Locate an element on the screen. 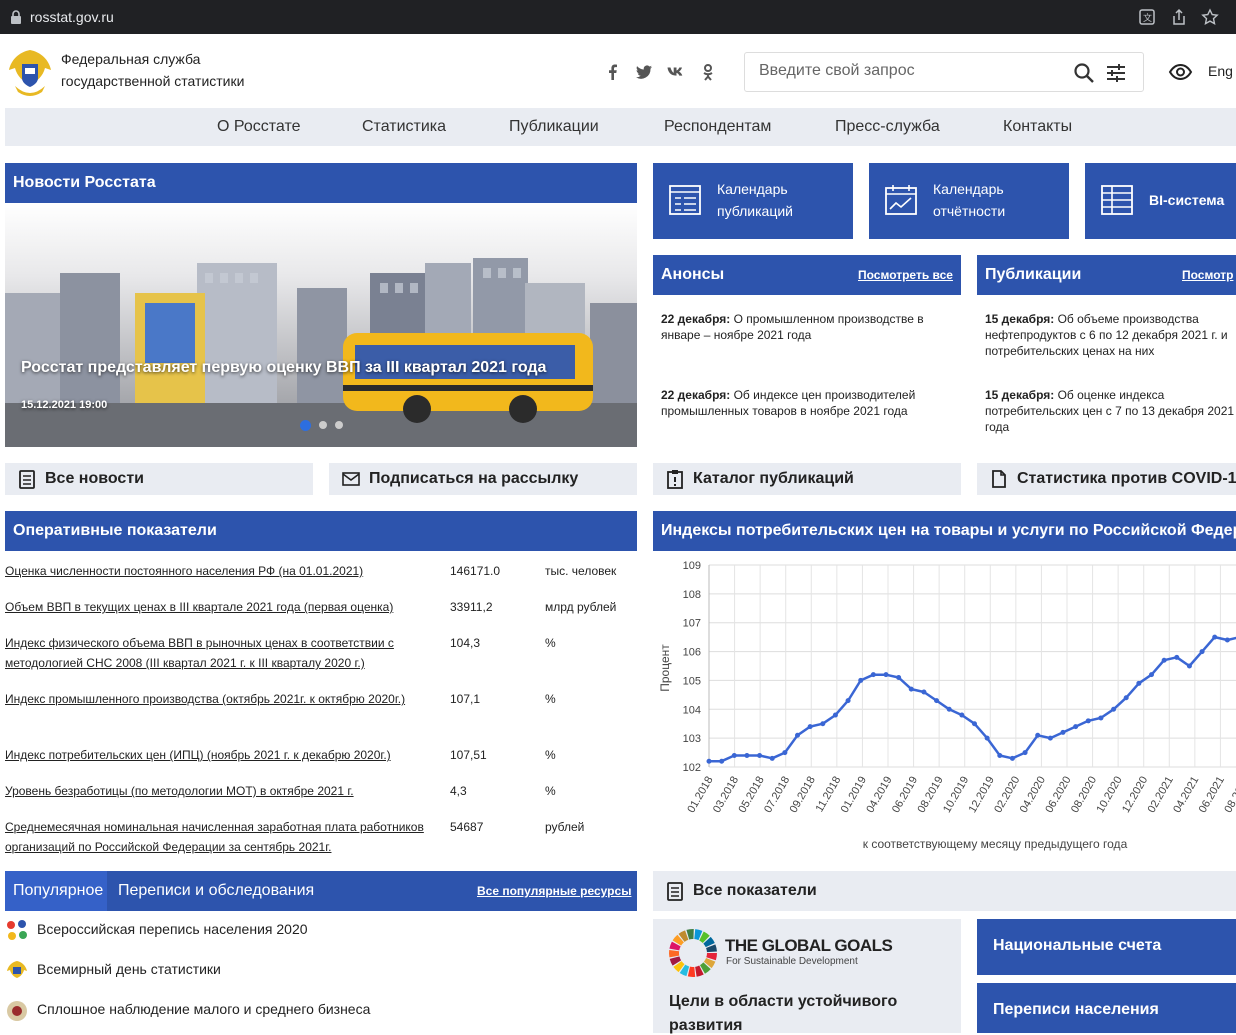 The image size is (1236, 1035). document-list-icon is located at coordinates (675, 891).